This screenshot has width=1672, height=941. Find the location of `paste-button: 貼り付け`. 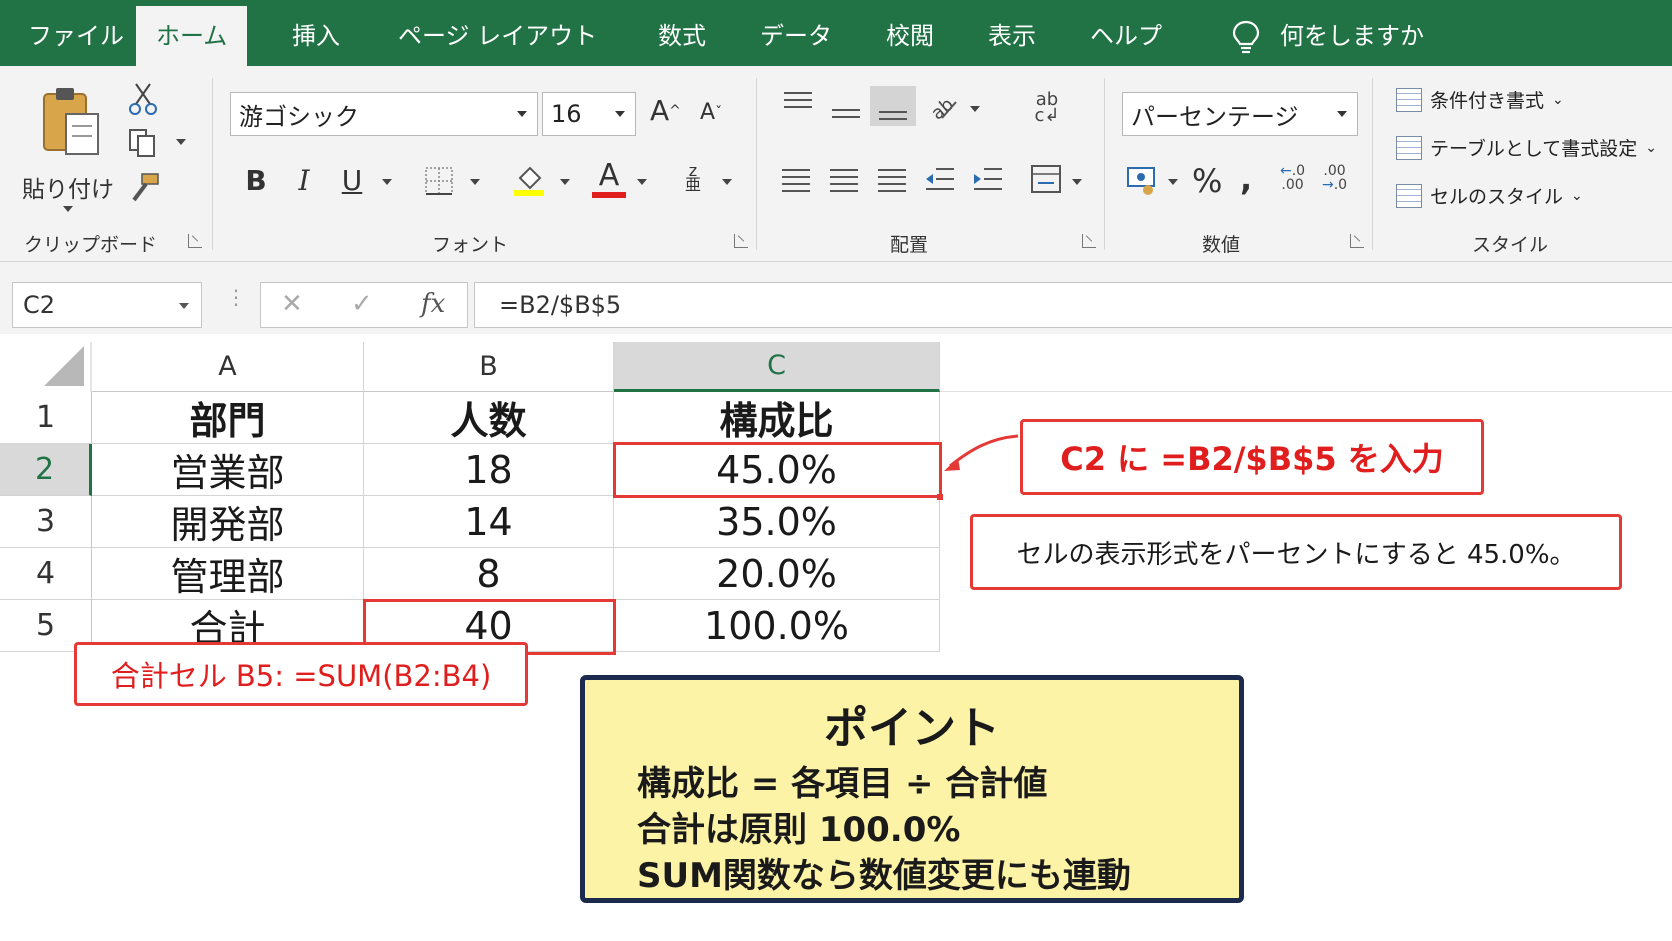

paste-button: 貼り付け is located at coordinates (68, 187).